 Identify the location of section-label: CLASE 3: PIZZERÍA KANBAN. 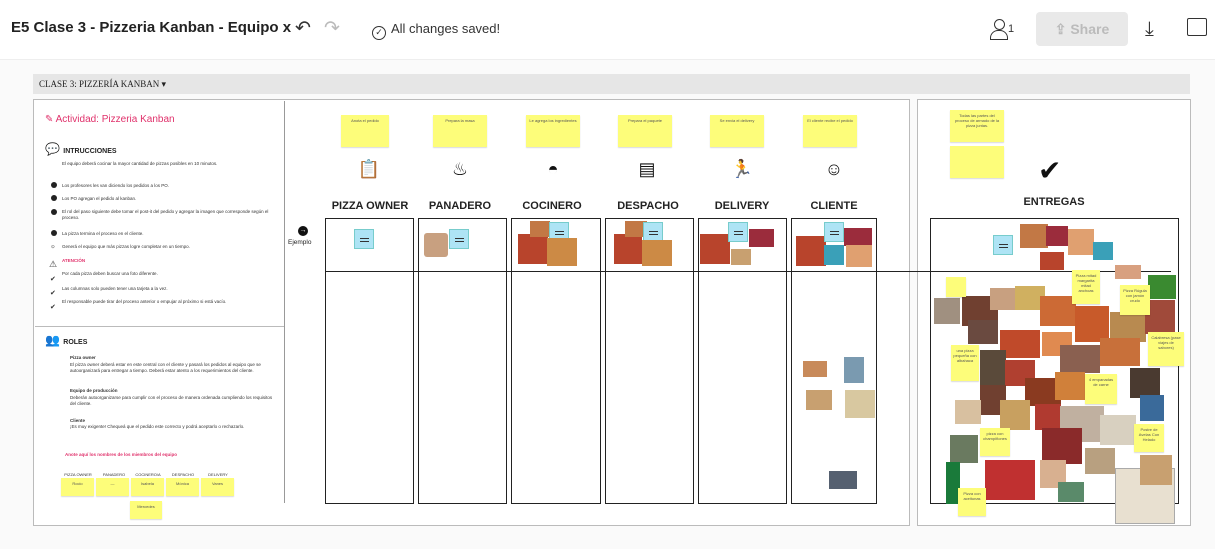
(99, 84).